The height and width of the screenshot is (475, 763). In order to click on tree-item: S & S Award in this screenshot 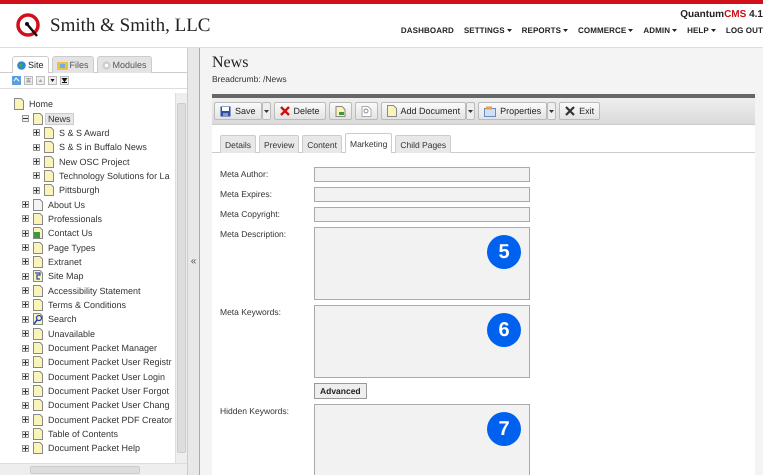, I will do `click(84, 132)`.